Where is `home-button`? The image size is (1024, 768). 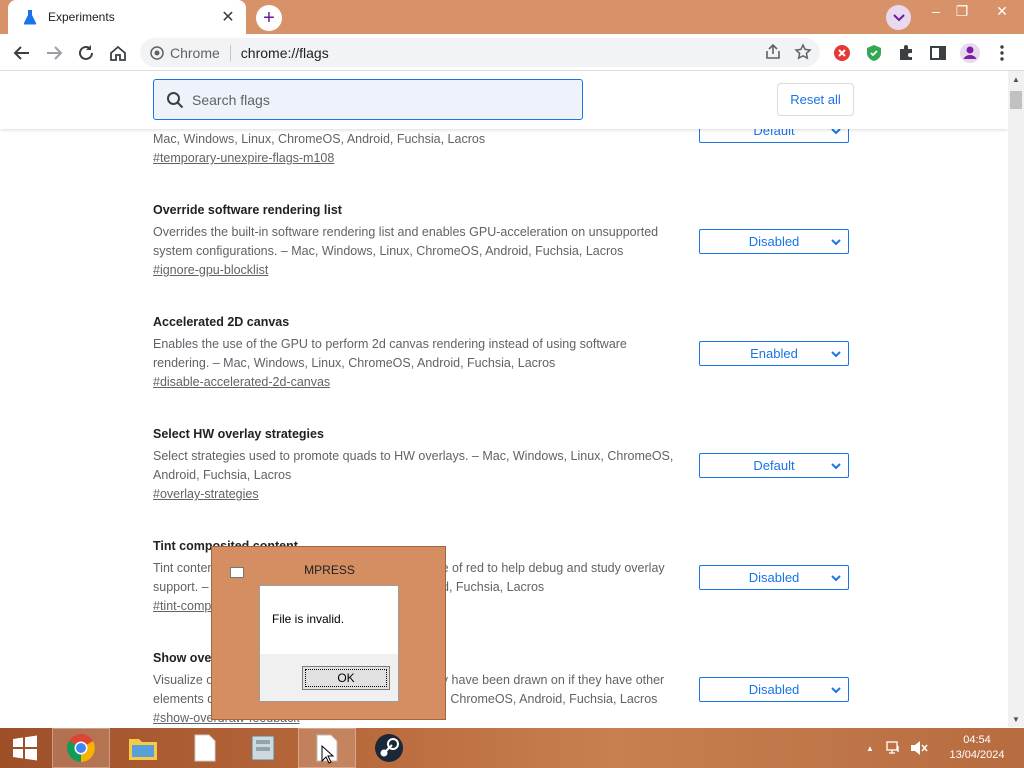 home-button is located at coordinates (118, 53).